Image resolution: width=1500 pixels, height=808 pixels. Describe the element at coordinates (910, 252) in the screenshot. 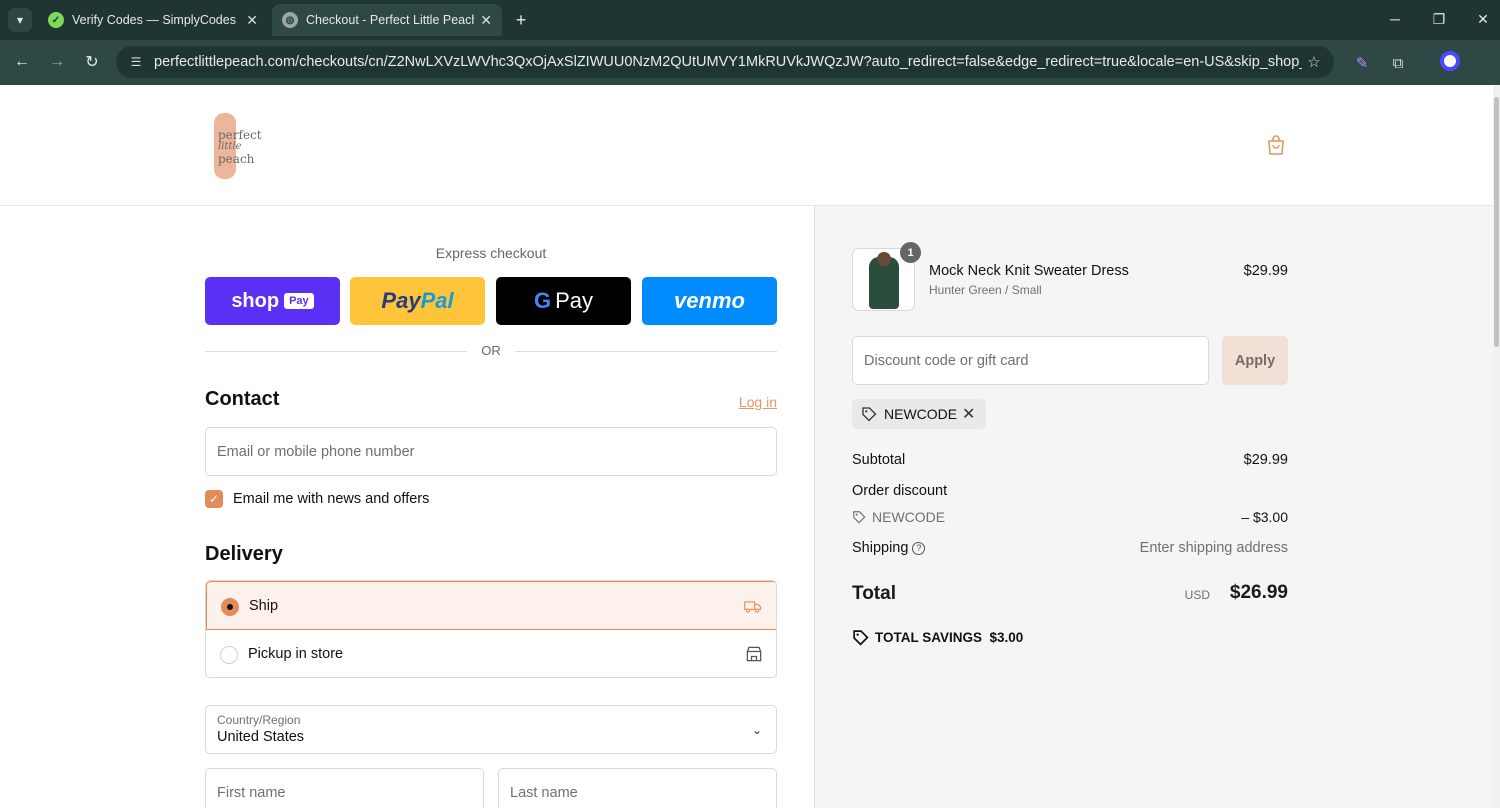

I see `quantity-badge: 1` at that location.